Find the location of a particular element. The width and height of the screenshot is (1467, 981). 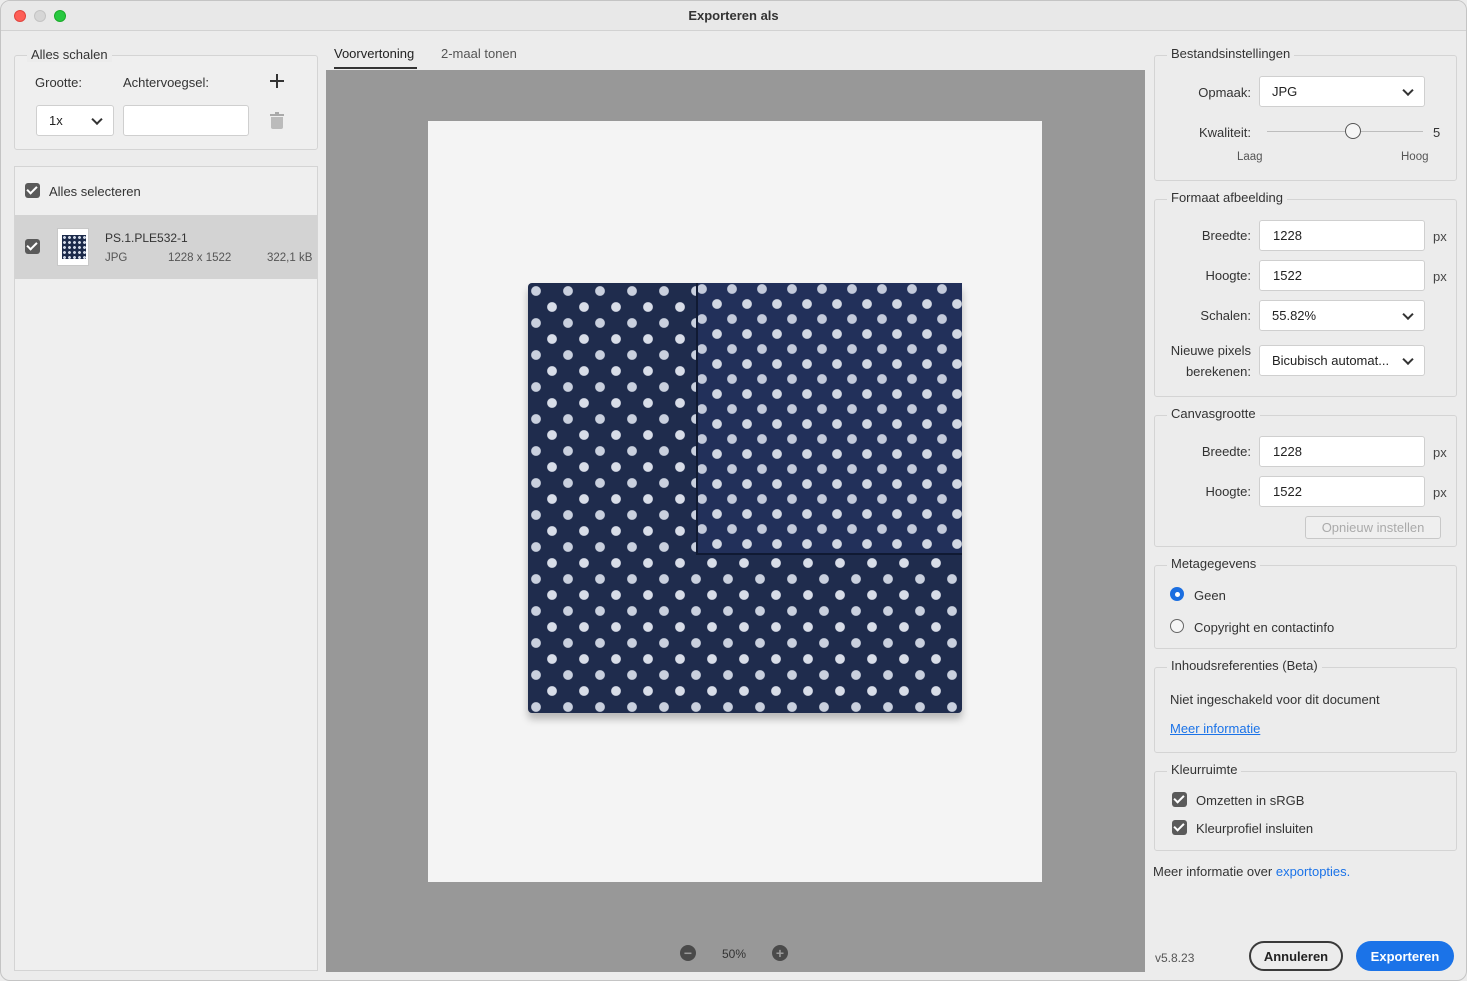

image-width-input: 1228 is located at coordinates (1342, 235).